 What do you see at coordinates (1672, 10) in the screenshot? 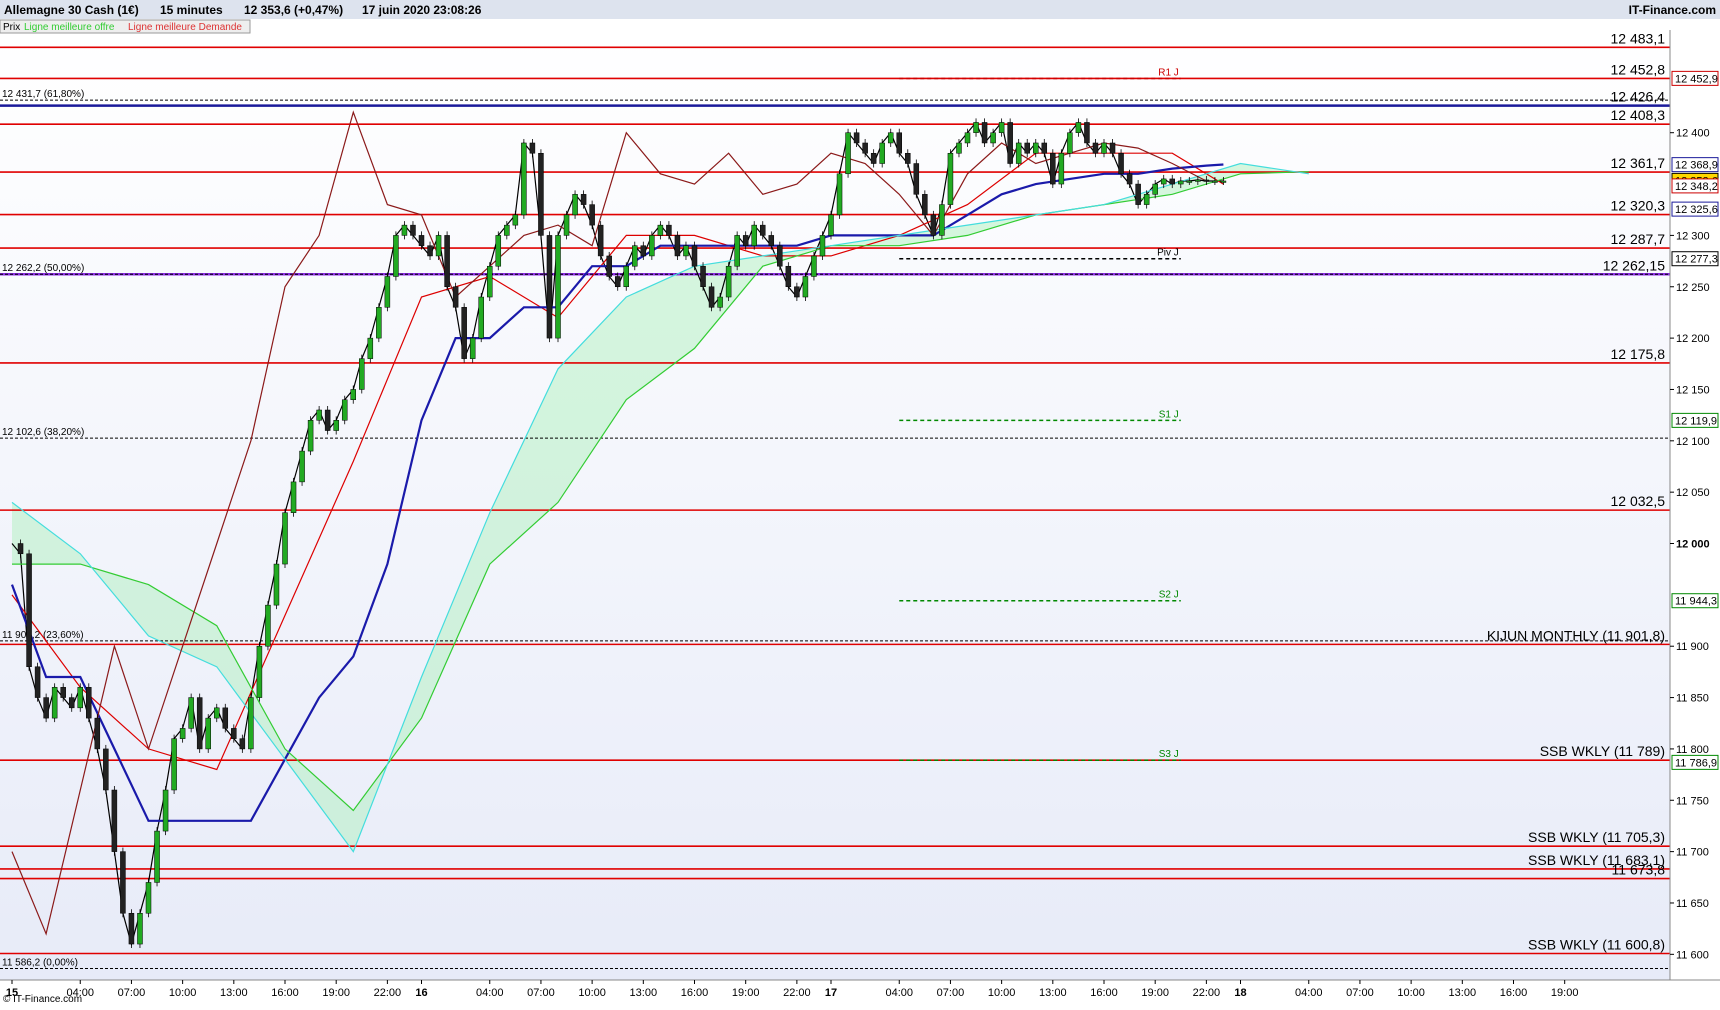
I see `brand-label: IT-Finance.com` at bounding box center [1672, 10].